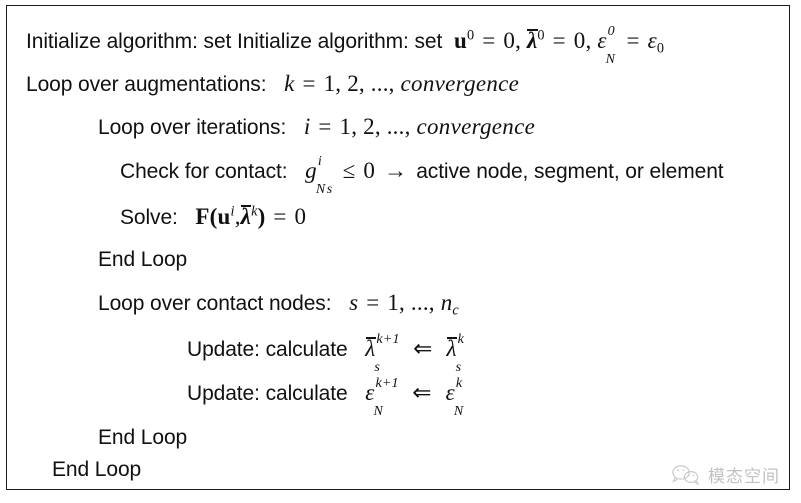 The image size is (801, 503). What do you see at coordinates (370, 392) in the screenshot?
I see `symbol-epsilon-3: ε` at bounding box center [370, 392].